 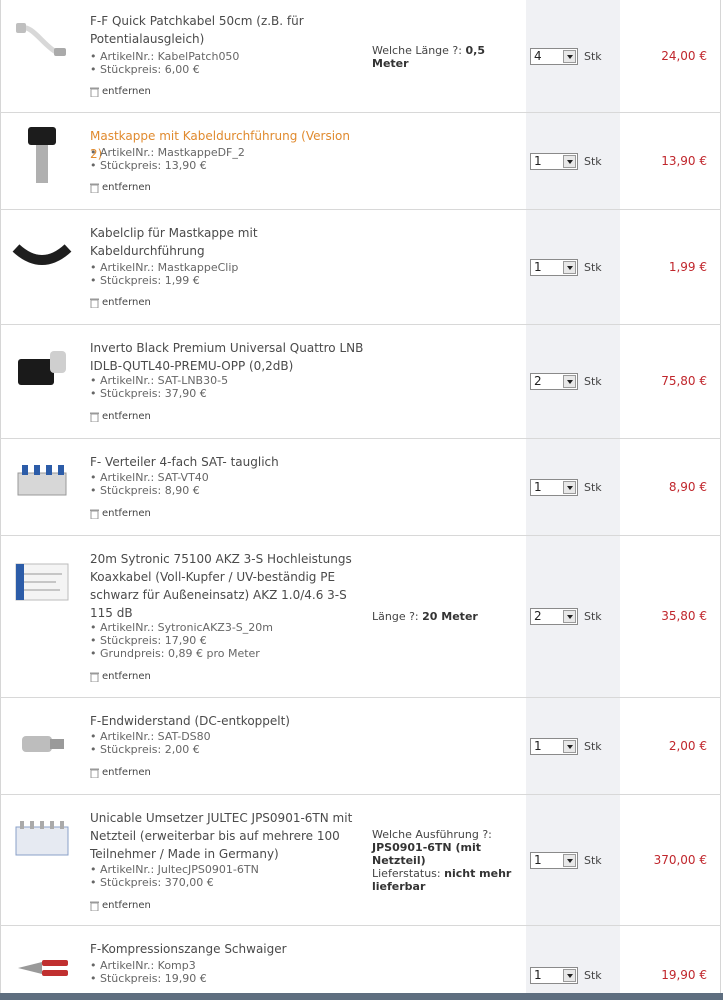 What do you see at coordinates (235, 267) in the screenshot?
I see `item-attr: ArtikelNr.: MastkappeClip` at bounding box center [235, 267].